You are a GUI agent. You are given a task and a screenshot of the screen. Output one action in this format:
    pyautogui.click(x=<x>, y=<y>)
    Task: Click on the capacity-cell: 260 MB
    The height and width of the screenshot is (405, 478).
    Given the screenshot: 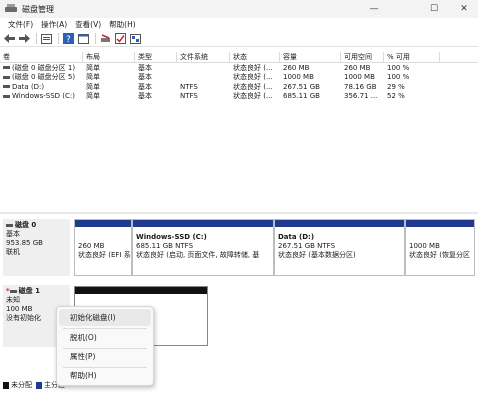 What is the action you would take?
    pyautogui.click(x=296, y=67)
    